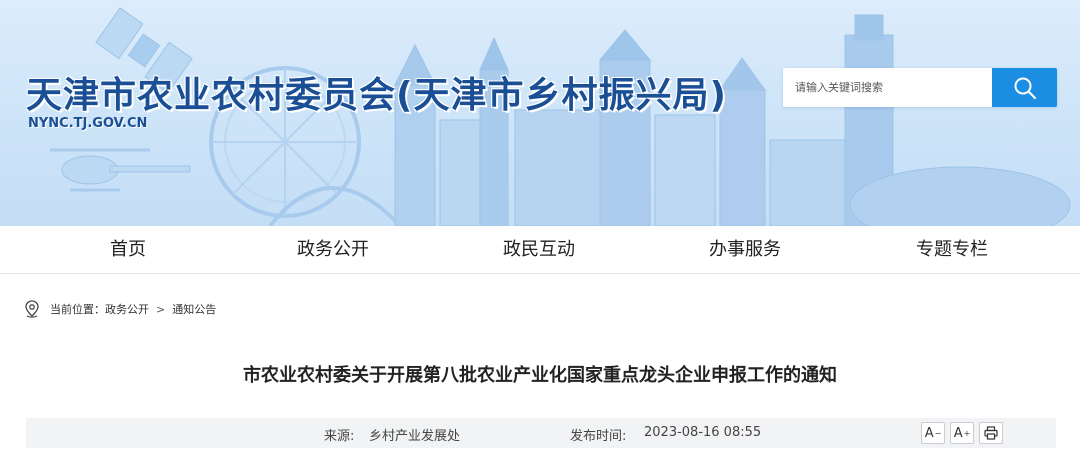  I want to click on source-value: 乡村产业发展处, so click(415, 436).